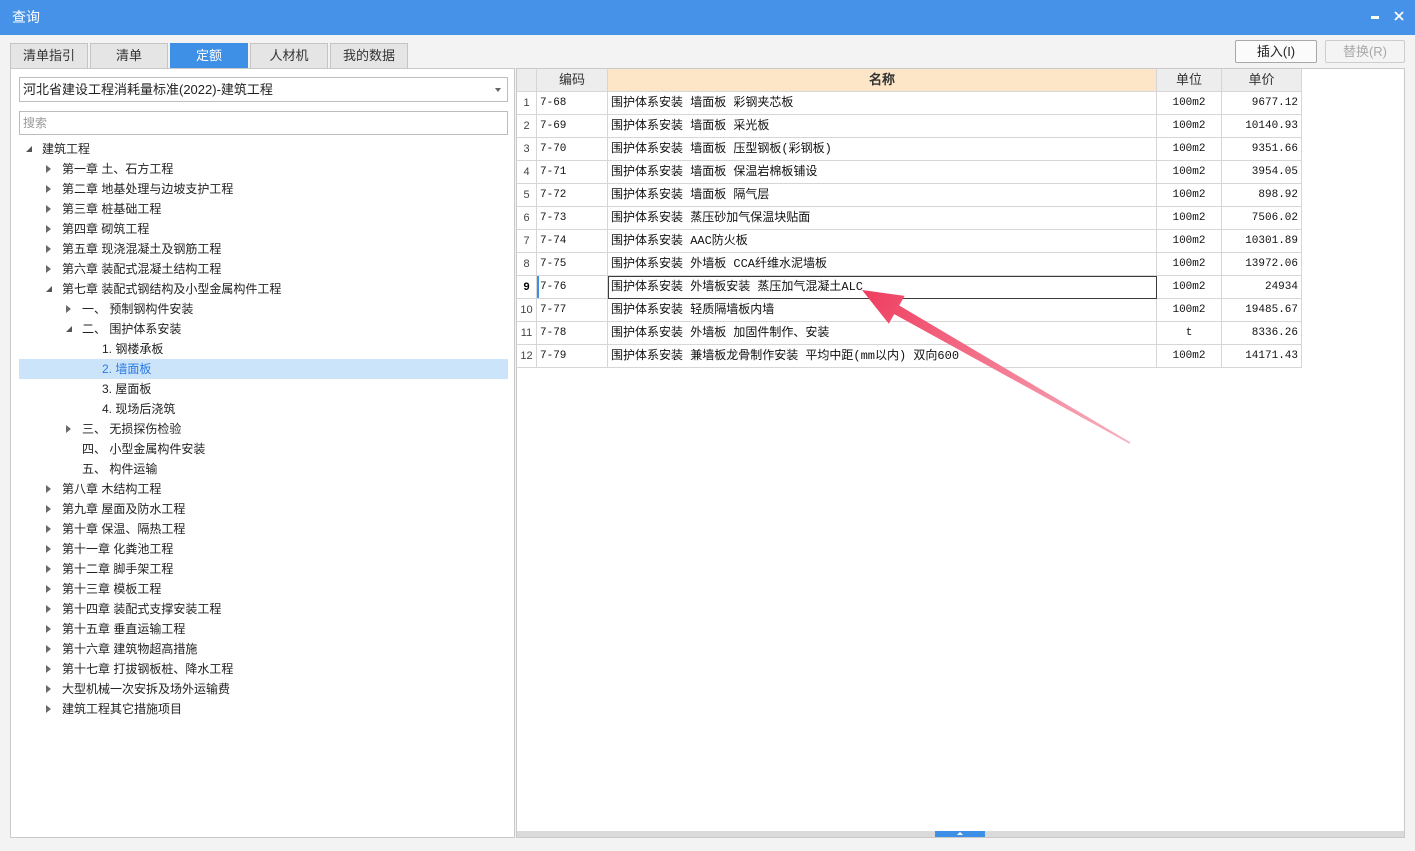  Describe the element at coordinates (1262, 287) in the screenshot. I see `price-cell: 24934` at that location.